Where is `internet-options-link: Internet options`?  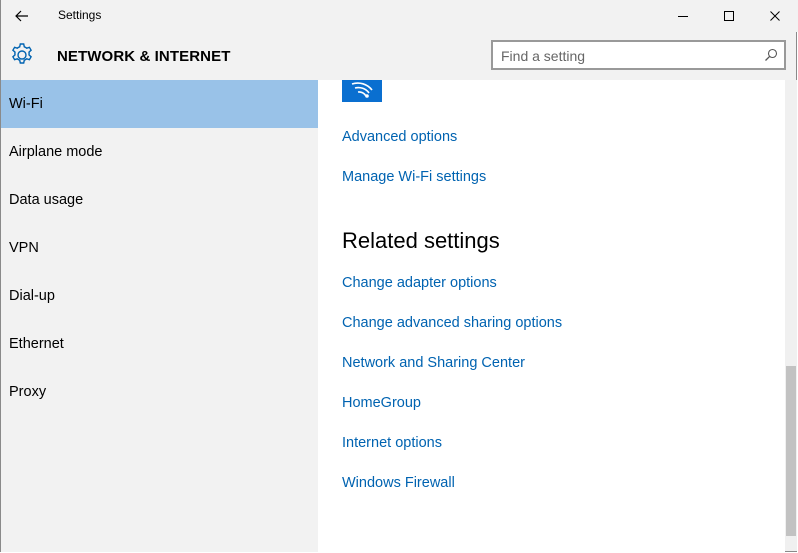 internet-options-link: Internet options is located at coordinates (392, 443).